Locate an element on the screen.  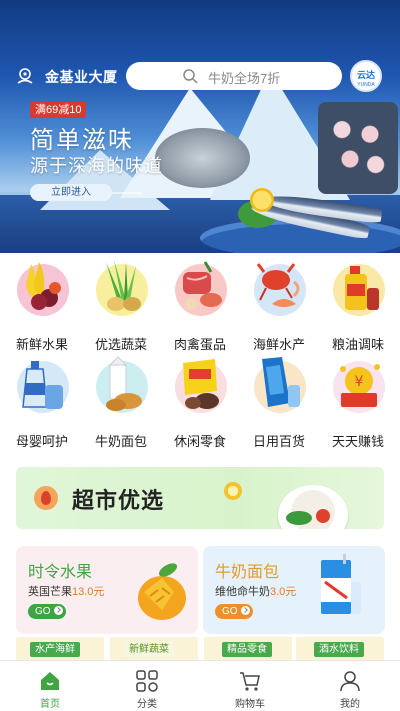
category-vegetable: 优选蔬菜 is located at coordinates (121, 306).